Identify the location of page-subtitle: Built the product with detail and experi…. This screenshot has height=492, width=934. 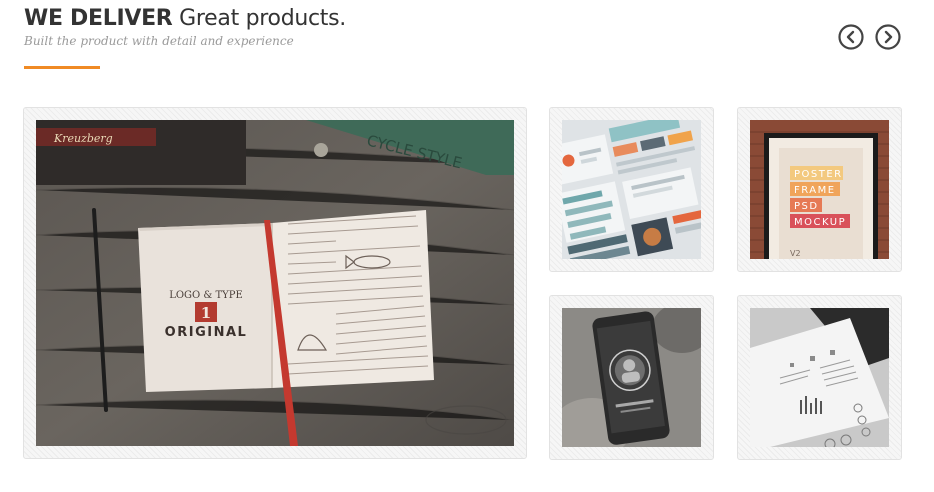
(159, 41).